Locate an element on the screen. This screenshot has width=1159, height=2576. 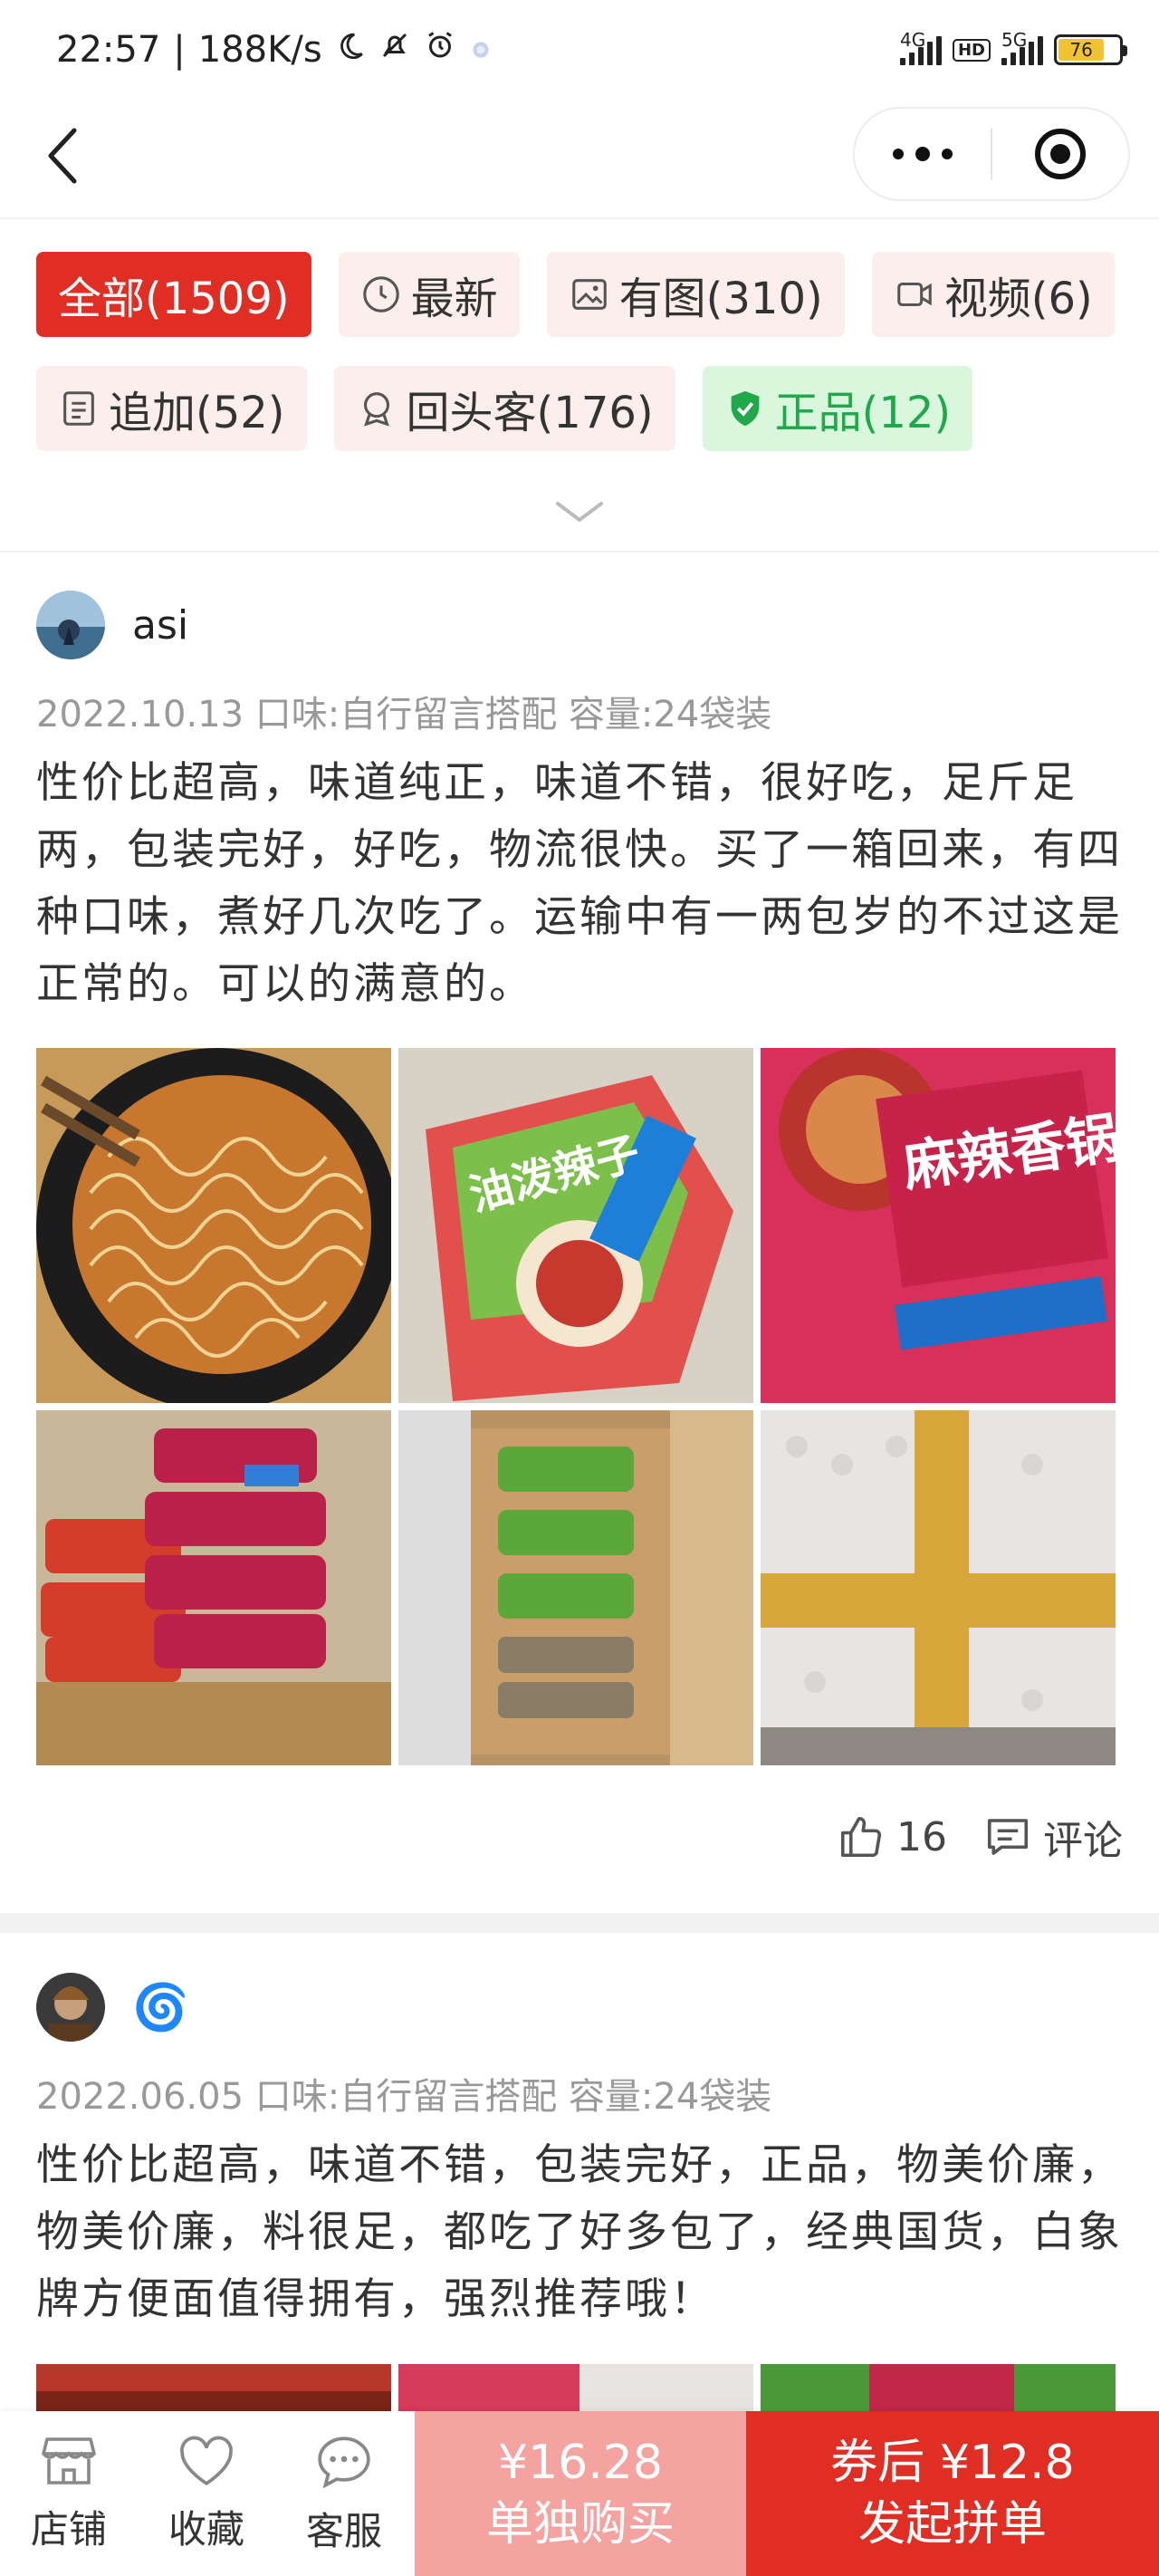
customer-service-button: 客服 is located at coordinates (344, 2493).